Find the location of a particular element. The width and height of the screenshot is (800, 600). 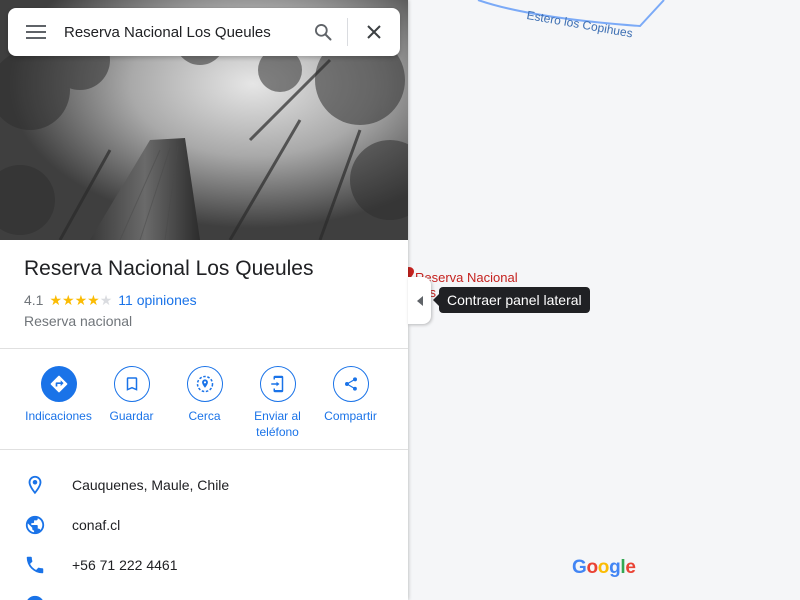

location-pin-icon is located at coordinates (36, 485).